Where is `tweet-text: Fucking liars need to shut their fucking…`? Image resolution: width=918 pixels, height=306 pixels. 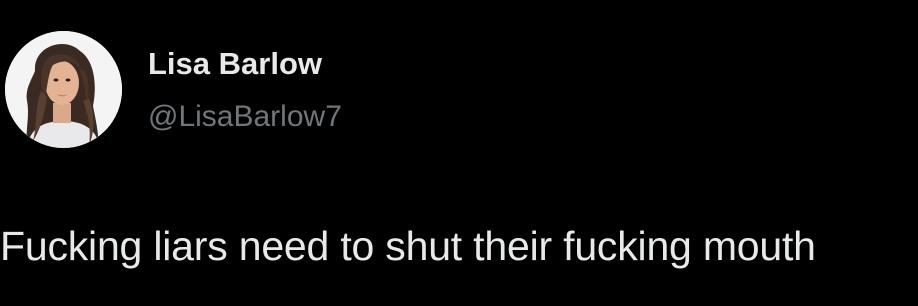 tweet-text: Fucking liars need to shut their fucking… is located at coordinates (408, 246).